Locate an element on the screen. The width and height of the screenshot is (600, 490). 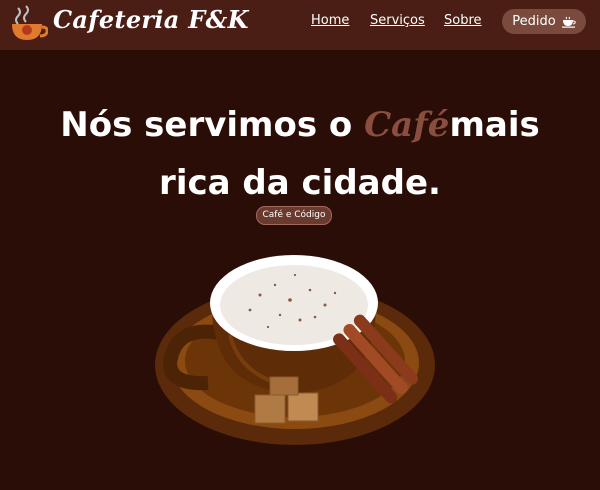
coffee-cup-icon is located at coordinates (568, 22).